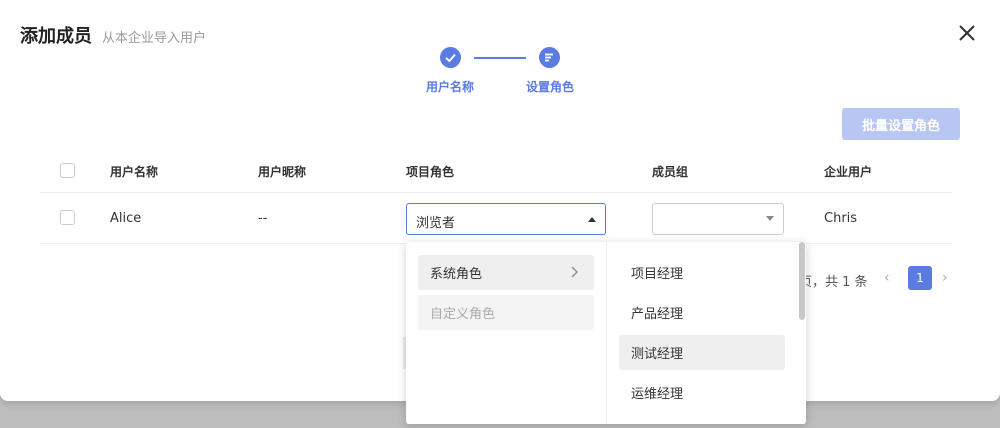 The width and height of the screenshot is (1000, 428). Describe the element at coordinates (550, 87) in the screenshot. I see `step-2-label: 设置角色` at that location.